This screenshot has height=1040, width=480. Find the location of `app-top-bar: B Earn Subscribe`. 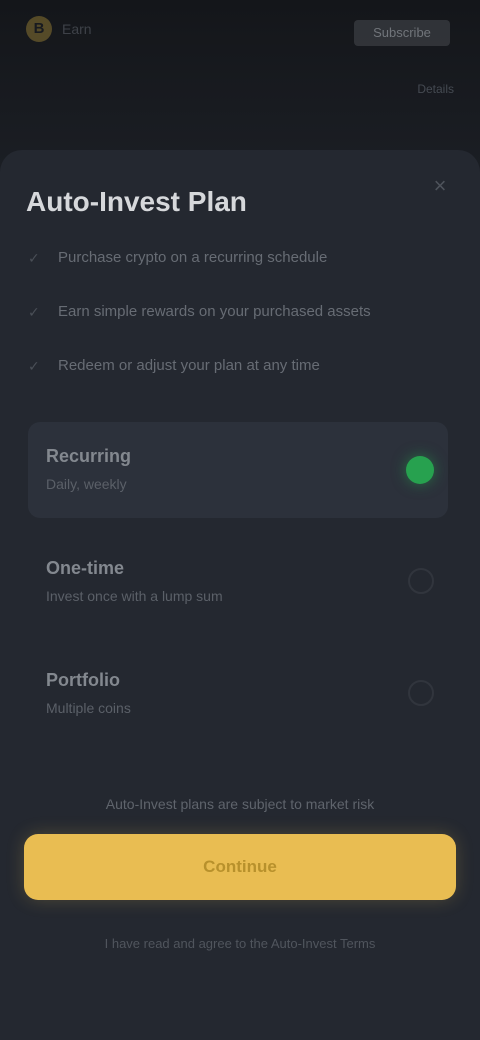

app-top-bar: B Earn Subscribe is located at coordinates (240, 33).